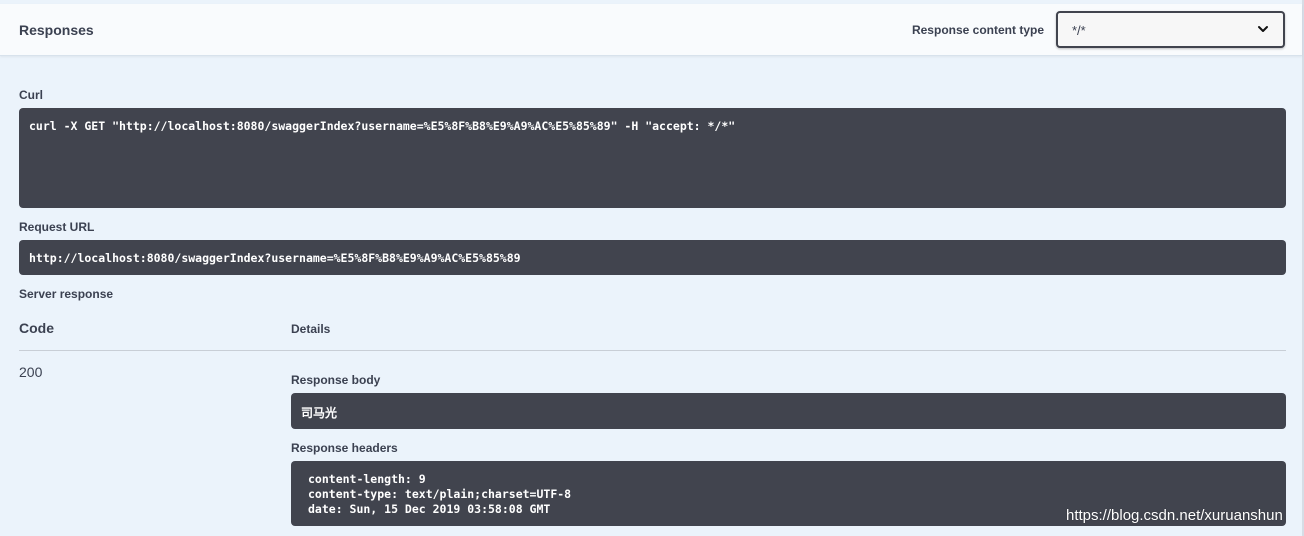 This screenshot has height=536, width=1304. What do you see at coordinates (56, 30) in the screenshot?
I see `responses-title: Responses` at bounding box center [56, 30].